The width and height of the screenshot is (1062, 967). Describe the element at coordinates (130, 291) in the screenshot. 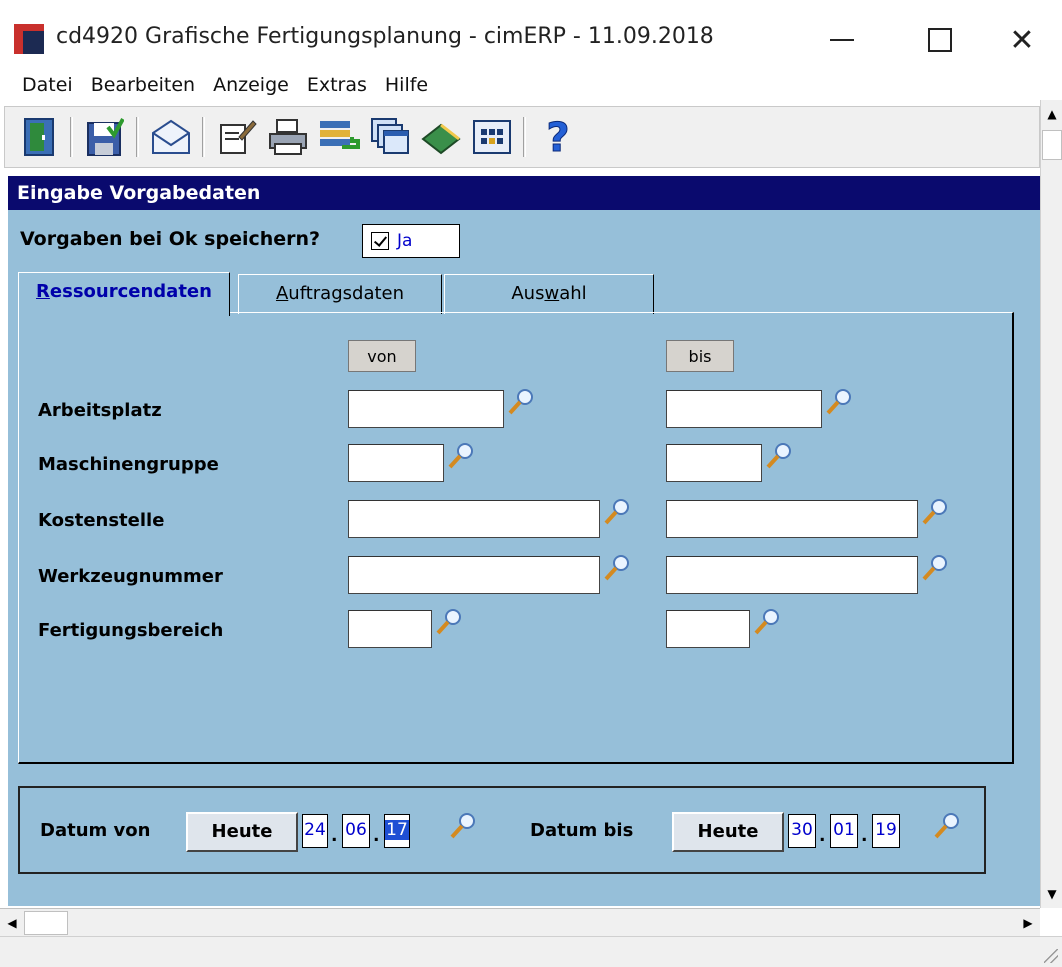

I see `tab-label: essourcendaten` at that location.